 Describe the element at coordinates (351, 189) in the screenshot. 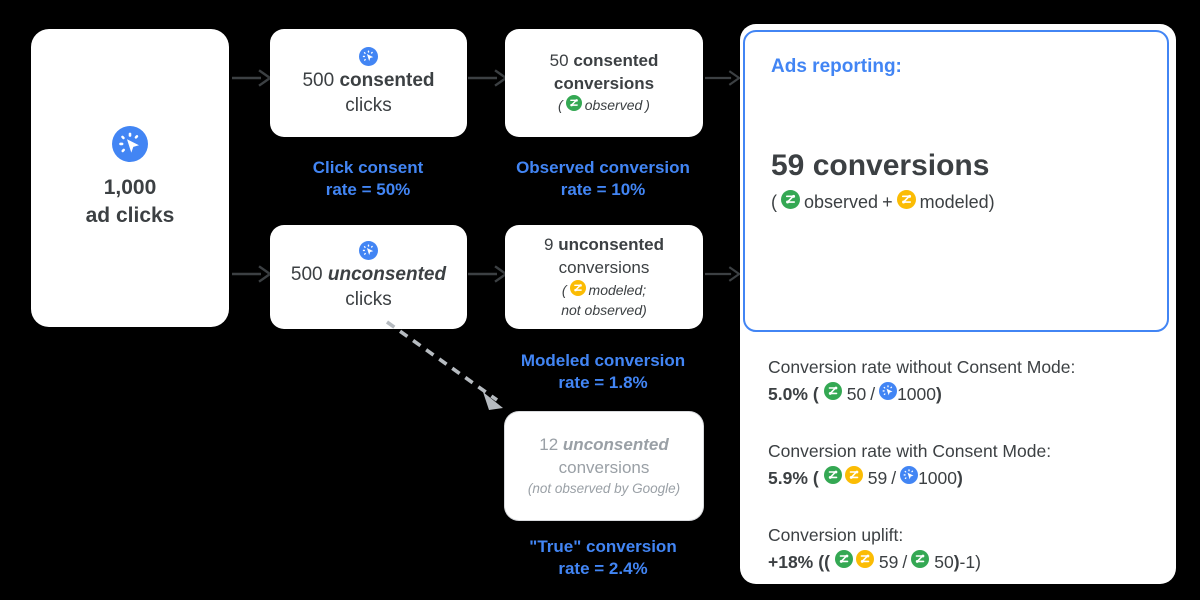

I see `click-consent-rate-prefix: rate =` at that location.